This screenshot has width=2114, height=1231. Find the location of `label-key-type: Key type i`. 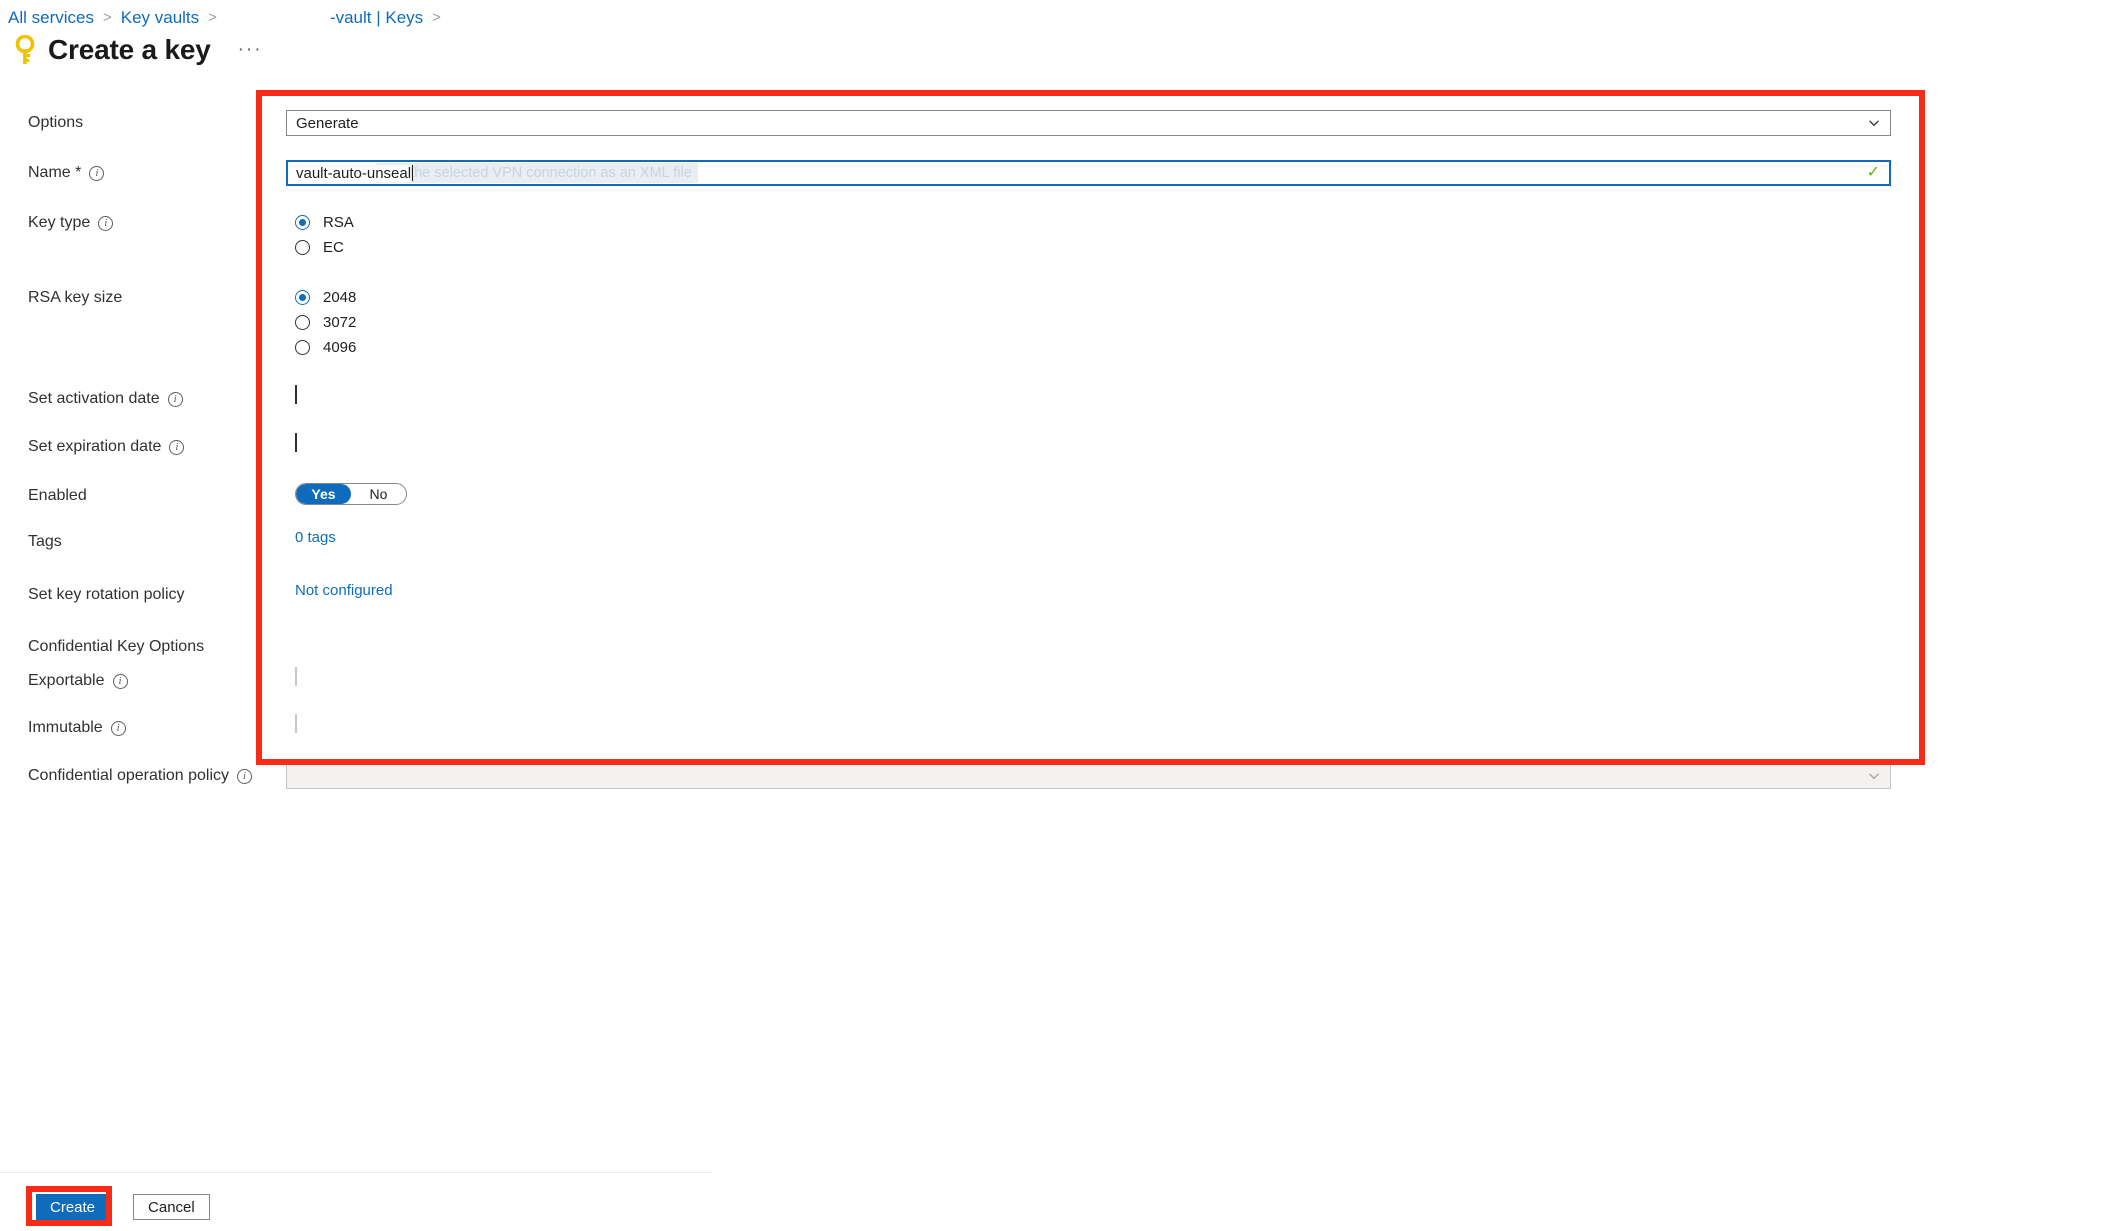

label-key-type: Key type i is located at coordinates (143, 222).